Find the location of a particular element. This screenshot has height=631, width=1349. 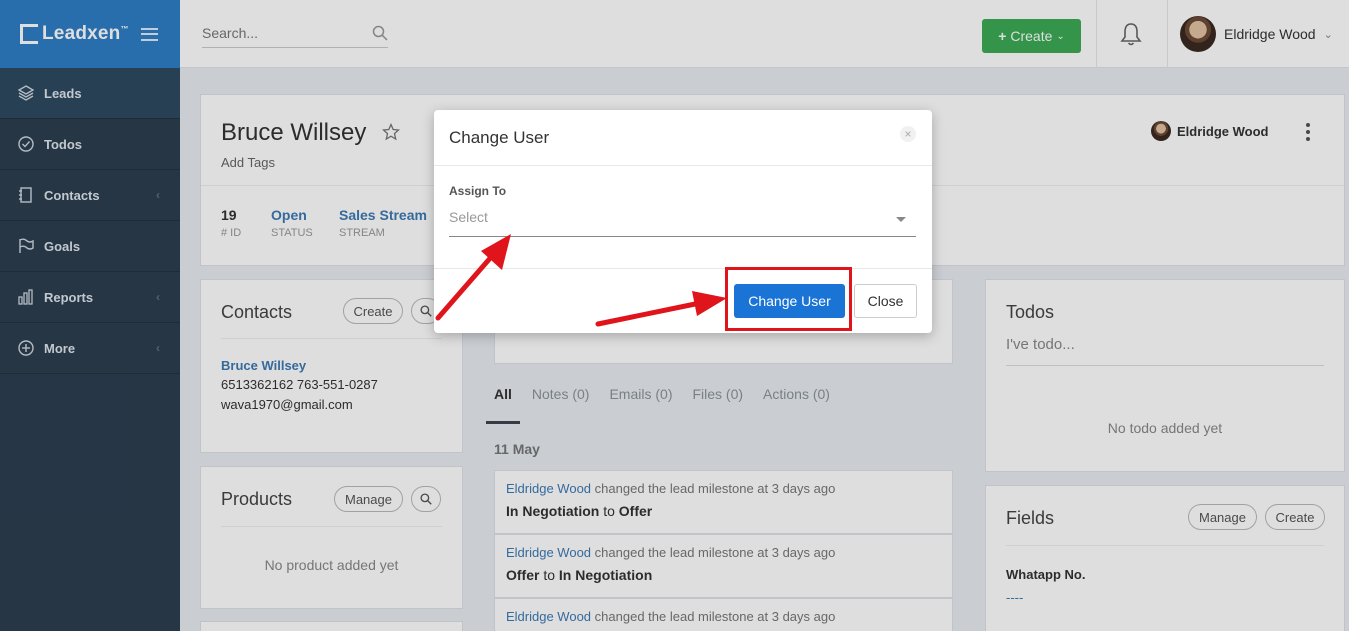

button-label: Close is located at coordinates (885, 301).